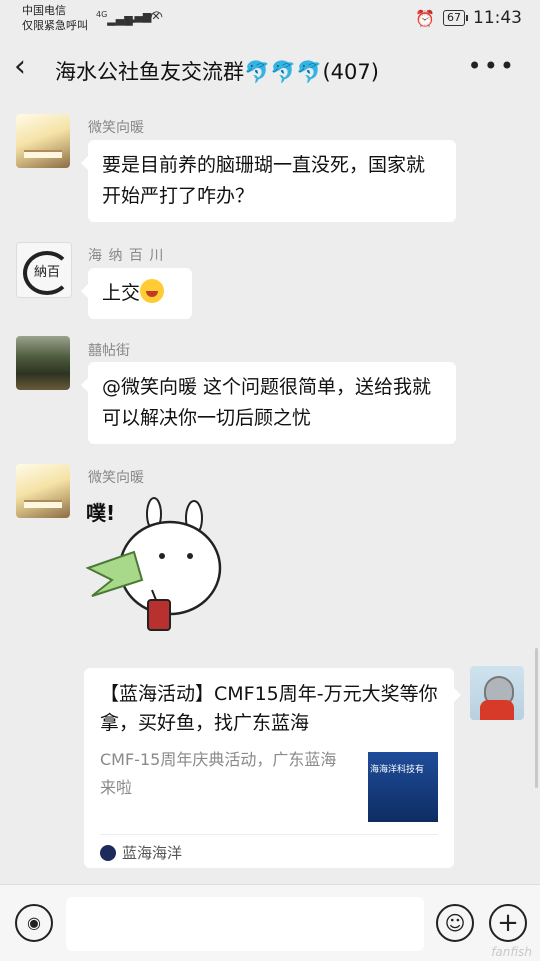 This screenshot has width=540, height=961. I want to click on carrier-name: 中国电信, so click(44, 10).